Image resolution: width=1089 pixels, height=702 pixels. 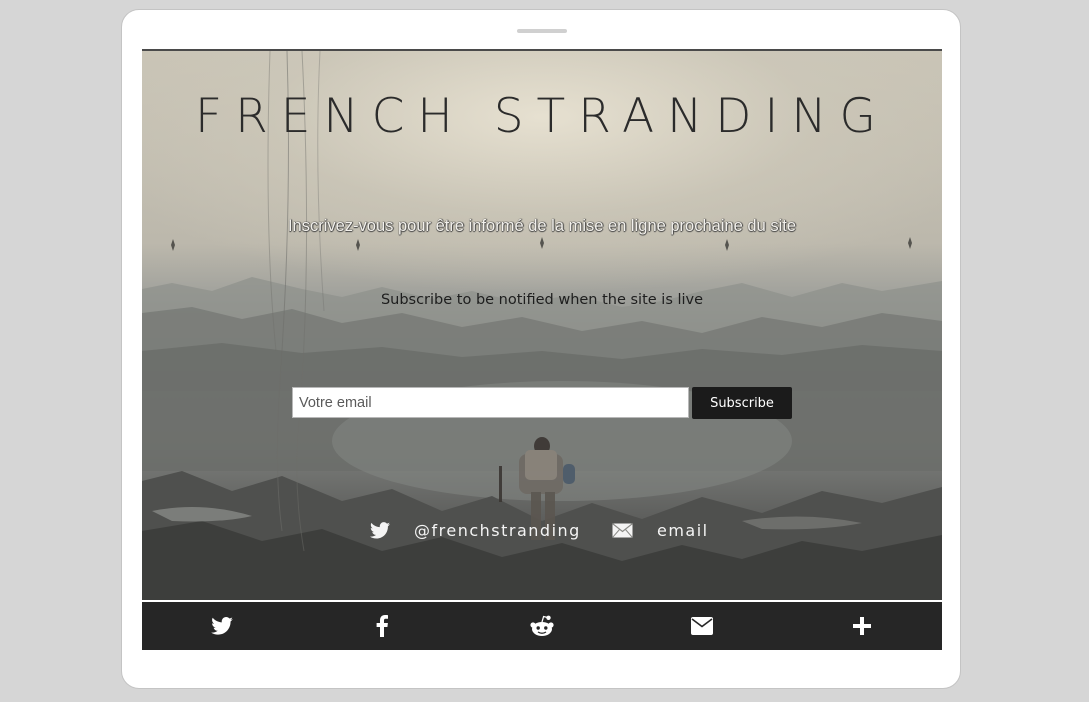 I want to click on share-reddit-button, so click(x=542, y=626).